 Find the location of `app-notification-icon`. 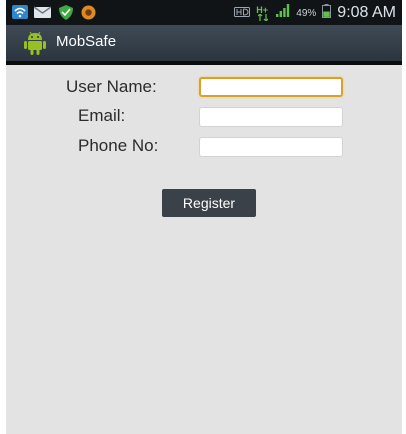

app-notification-icon is located at coordinates (88, 15).